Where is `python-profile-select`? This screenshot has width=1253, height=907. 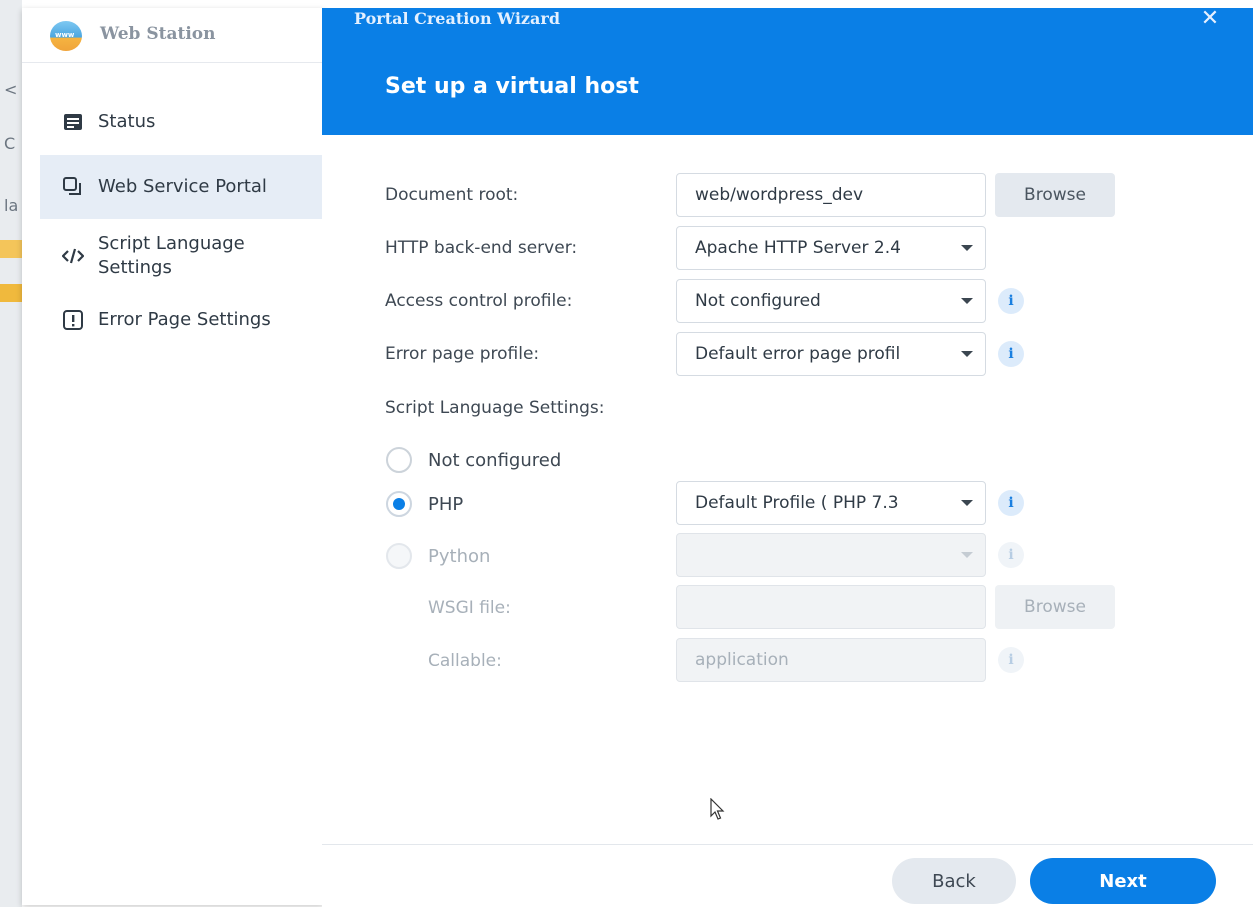 python-profile-select is located at coordinates (831, 555).